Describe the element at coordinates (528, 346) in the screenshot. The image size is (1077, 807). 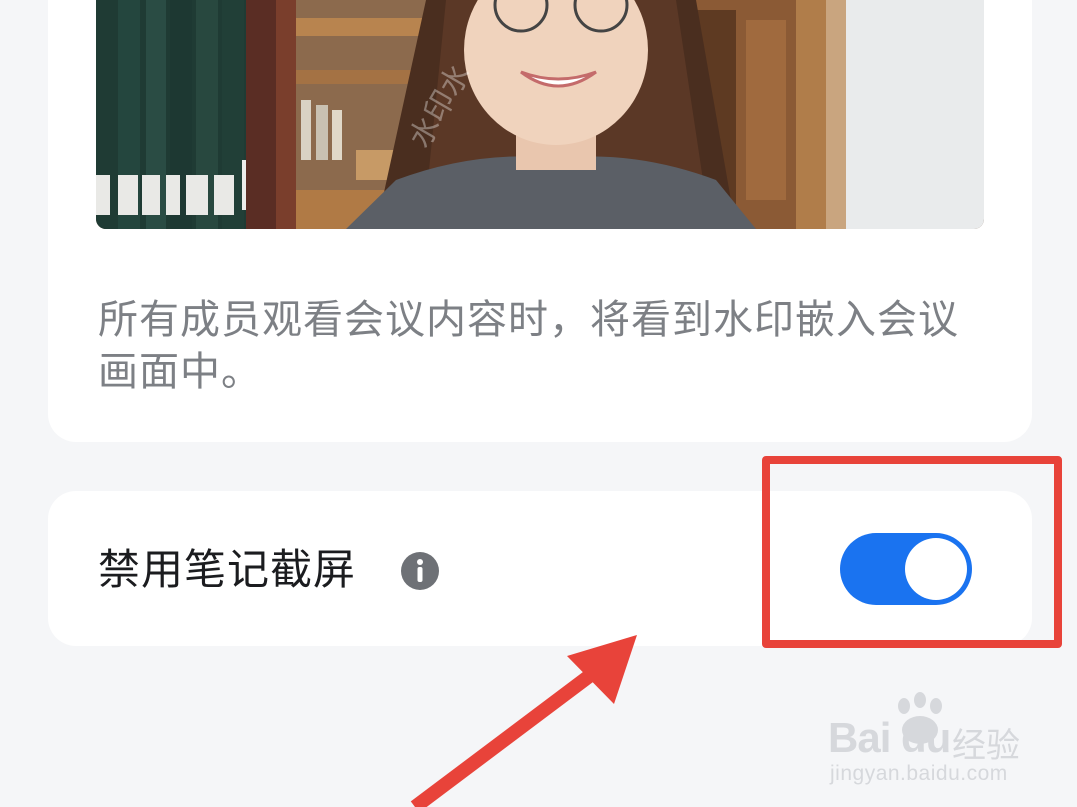
I see `watermark-description: 所有成员观看会议内容时，将看到水印嵌入会议画面中。` at that location.